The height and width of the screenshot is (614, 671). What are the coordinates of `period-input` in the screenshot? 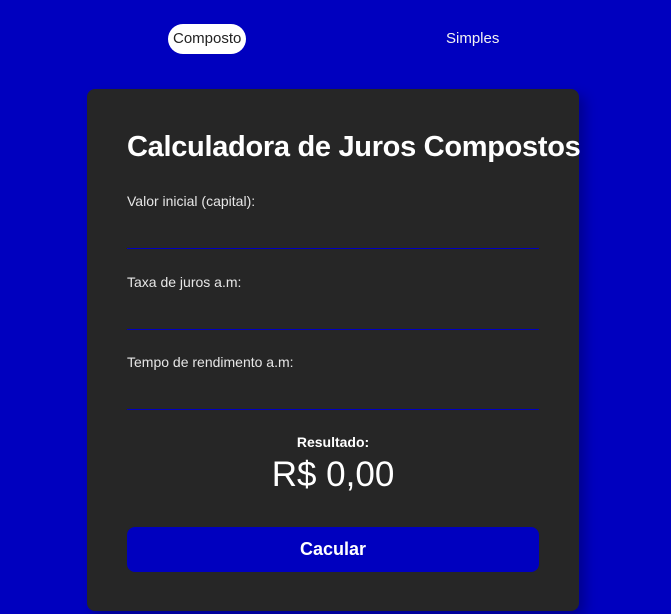 It's located at (333, 395).